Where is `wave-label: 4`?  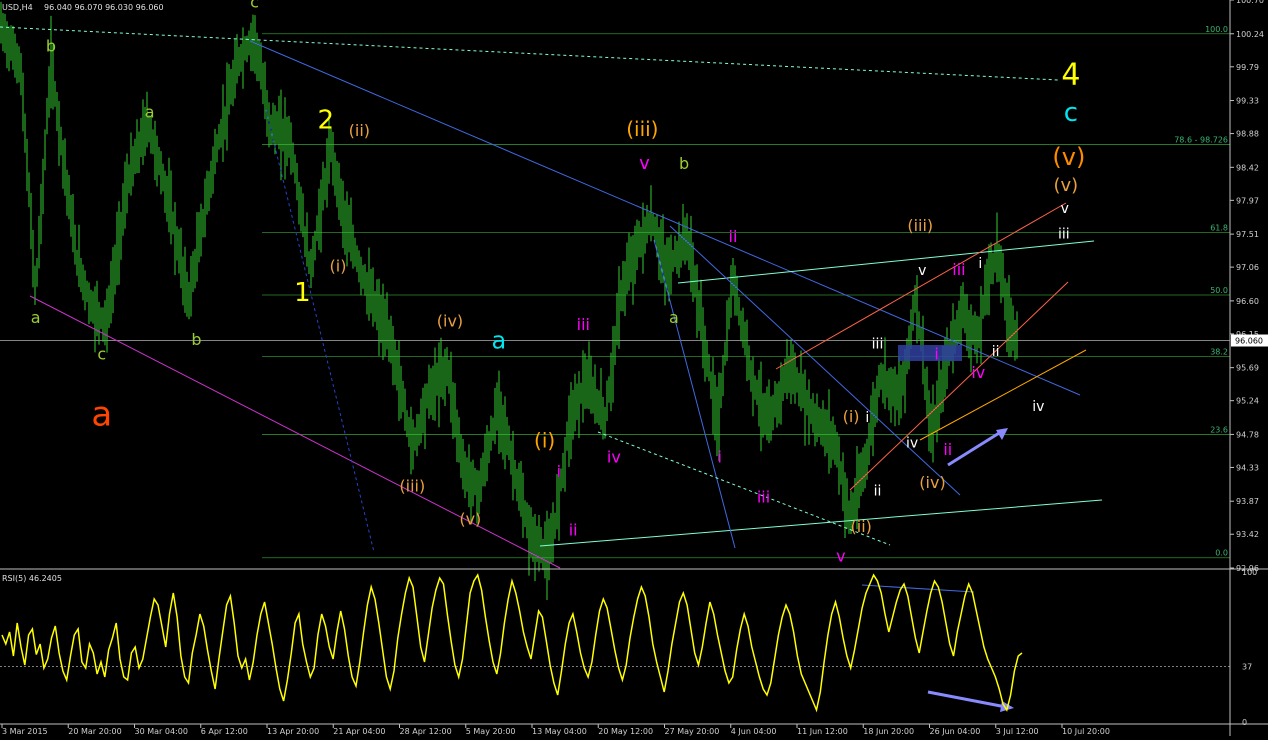 wave-label: 4 is located at coordinates (1070, 74).